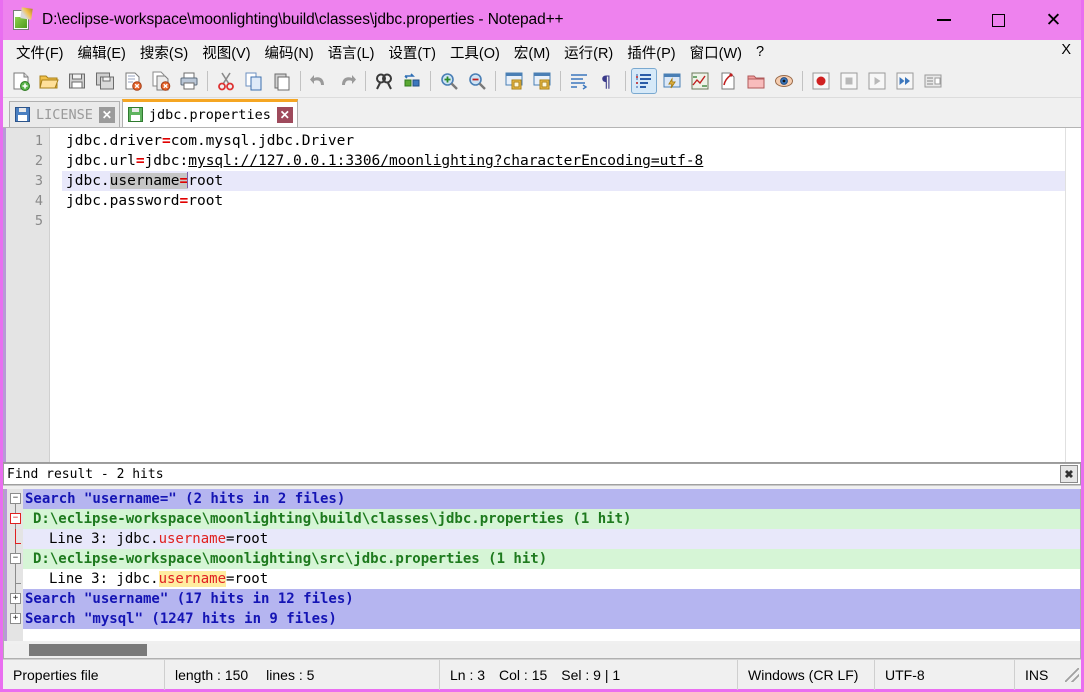 The width and height of the screenshot is (1084, 692). Describe the element at coordinates (189, 81) in the screenshot. I see `print-icon` at that location.